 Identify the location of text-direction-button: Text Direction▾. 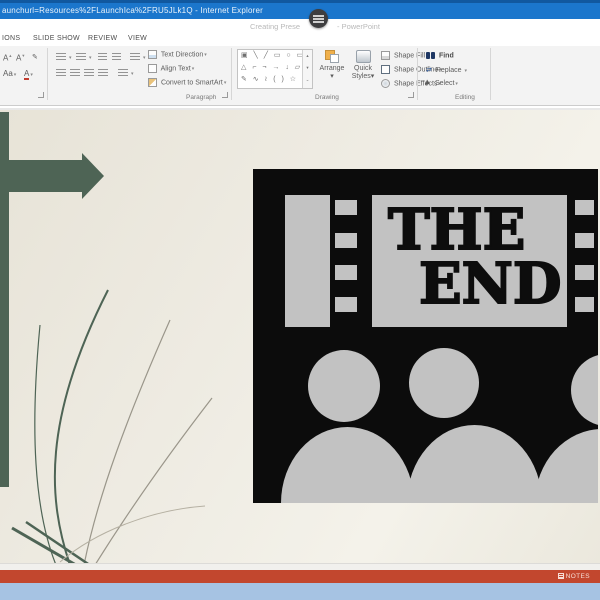
(177, 54).